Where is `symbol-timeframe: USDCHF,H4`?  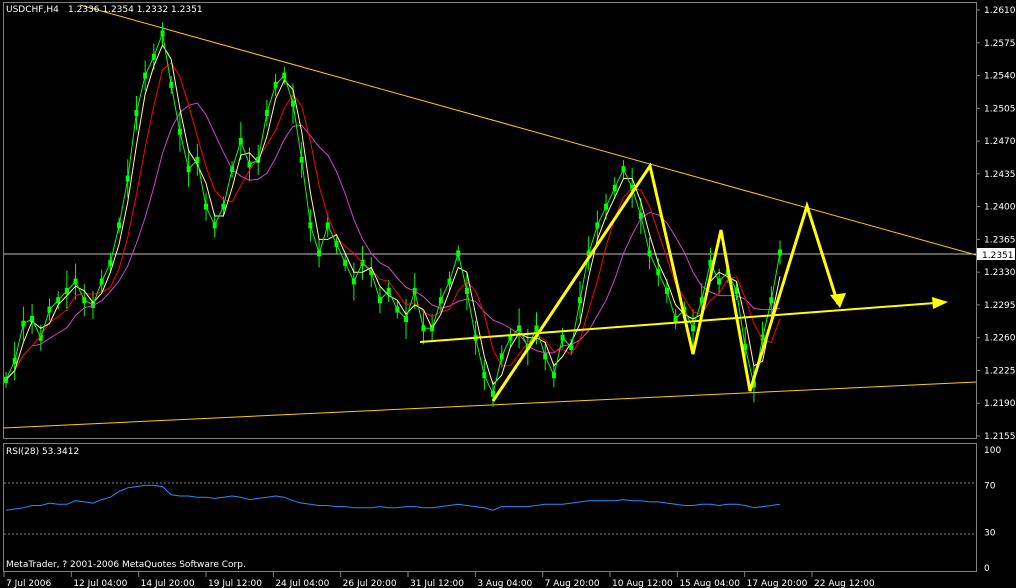
symbol-timeframe: USDCHF,H4 is located at coordinates (32, 10).